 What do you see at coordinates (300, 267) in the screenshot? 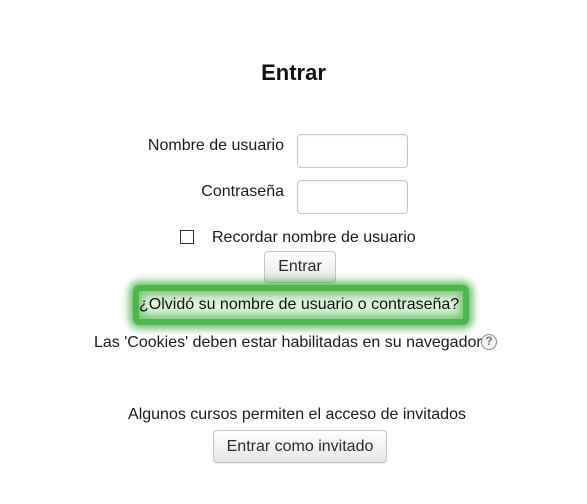
I see `login-button: Entrar` at bounding box center [300, 267].